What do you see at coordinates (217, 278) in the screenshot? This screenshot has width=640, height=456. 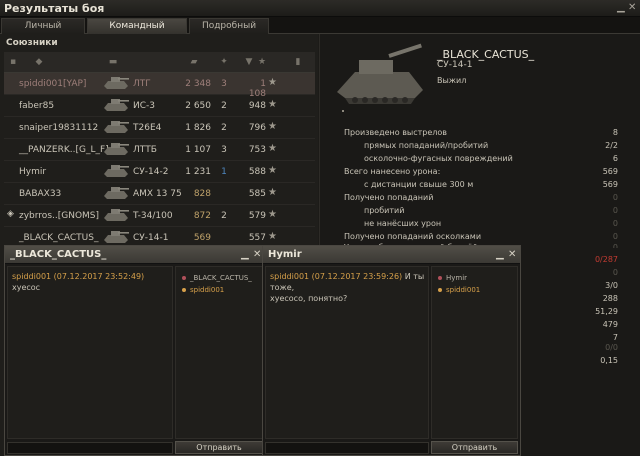 I see `chat-user-item: _BLACK_CACTUS_` at bounding box center [217, 278].